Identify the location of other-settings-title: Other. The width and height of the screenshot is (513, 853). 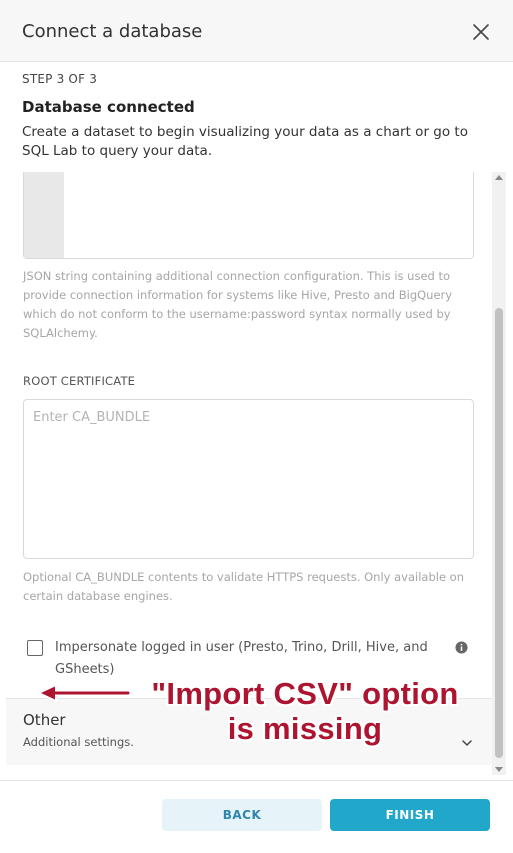
(44, 720).